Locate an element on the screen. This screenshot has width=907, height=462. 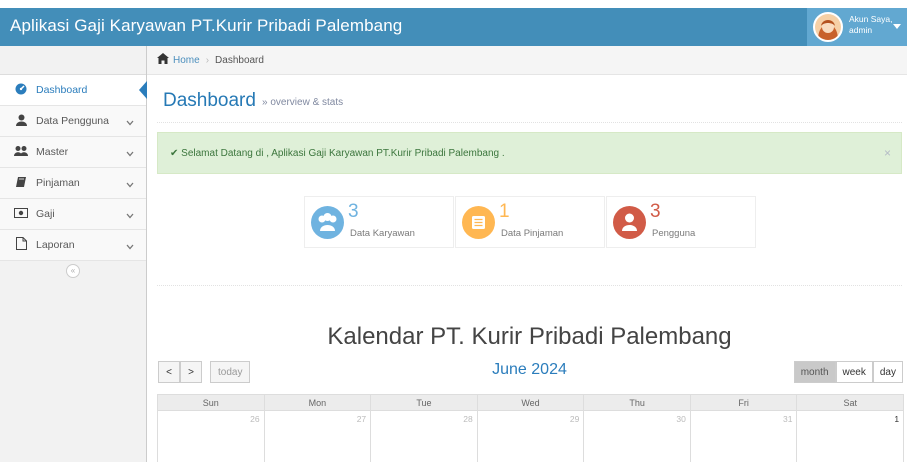
caret-down-icon is located at coordinates (897, 26).